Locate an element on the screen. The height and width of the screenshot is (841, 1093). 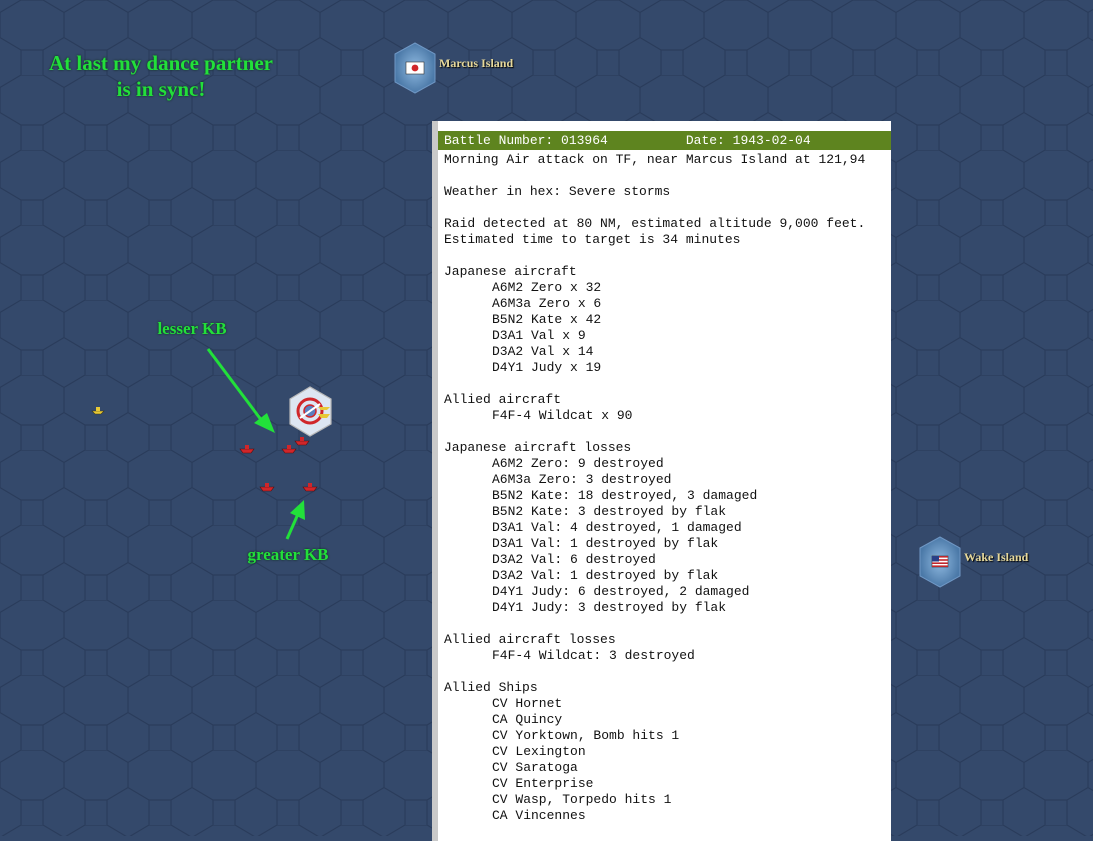
annotation-main-line2: is in sync! is located at coordinates (161, 89).